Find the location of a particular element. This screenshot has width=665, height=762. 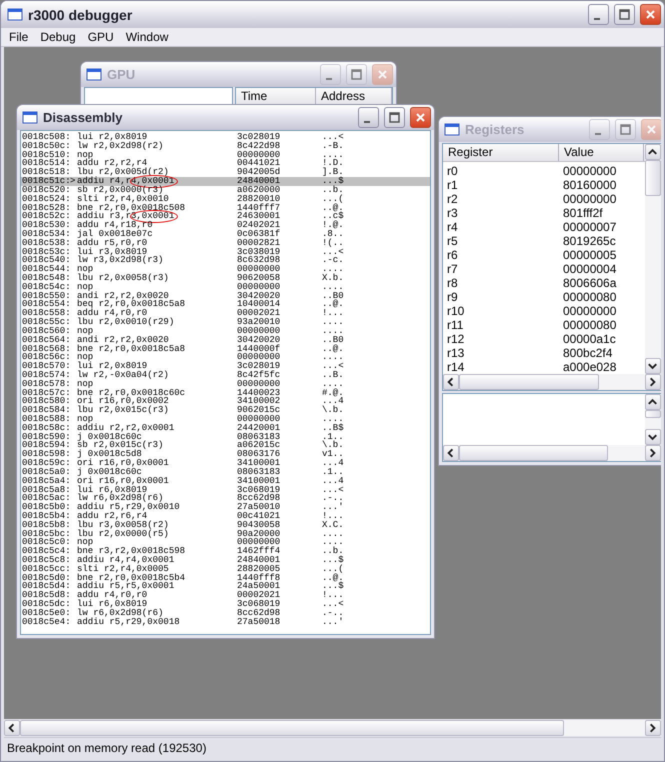

maximize-icon is located at coordinates (394, 117).